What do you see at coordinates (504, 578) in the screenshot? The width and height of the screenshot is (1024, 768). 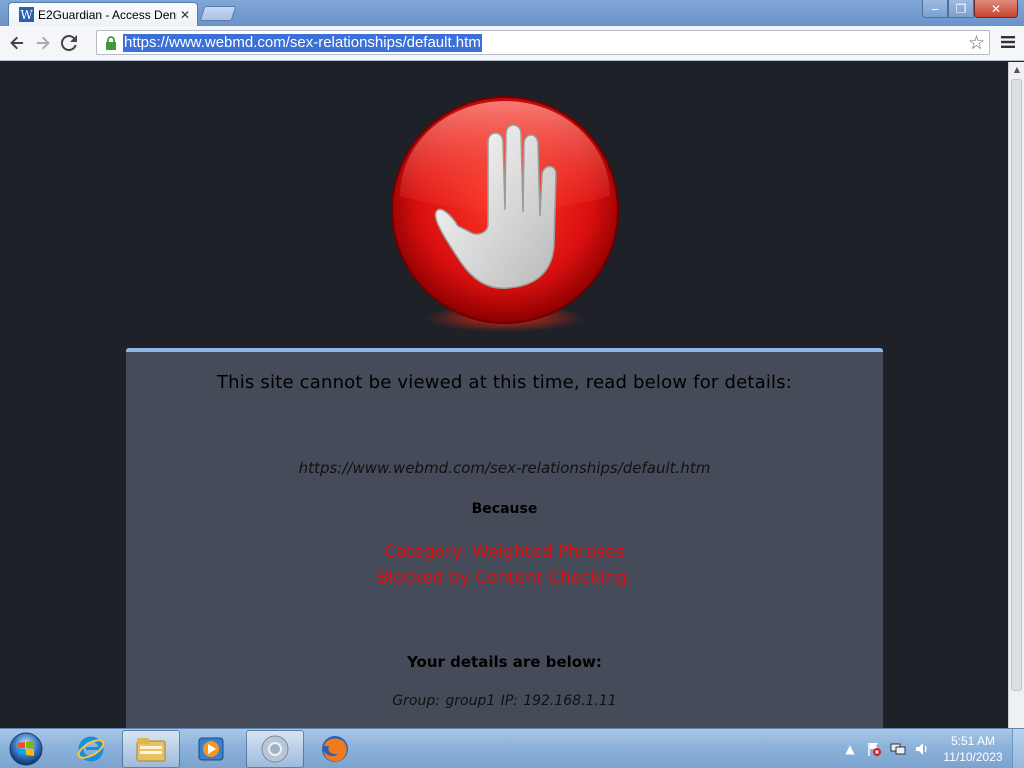 I see `block-method: Blocked by Content Checking.` at bounding box center [504, 578].